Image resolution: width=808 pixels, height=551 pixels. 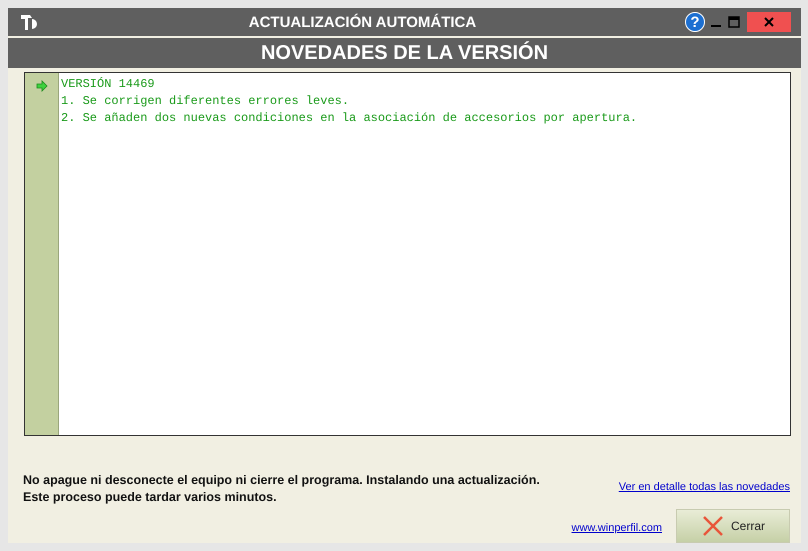 I want to click on section-header: NOVEDADES DE LA VERSIÓN, so click(x=404, y=53).